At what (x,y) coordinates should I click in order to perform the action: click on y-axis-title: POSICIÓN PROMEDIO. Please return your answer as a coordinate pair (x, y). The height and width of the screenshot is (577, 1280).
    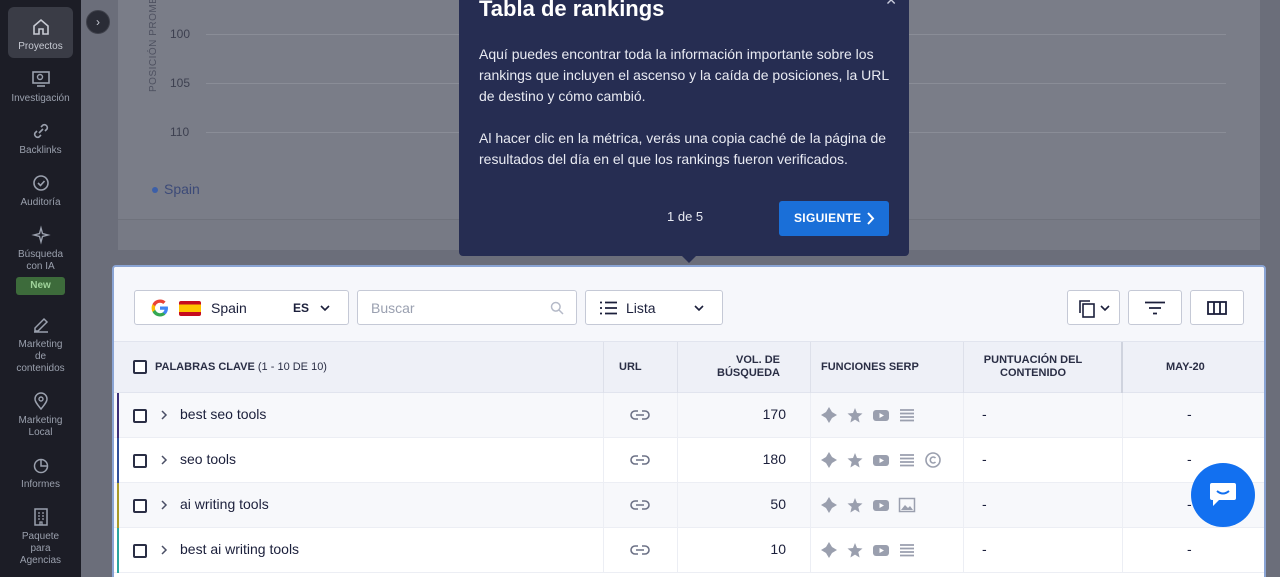
    Looking at the image, I should click on (153, 46).